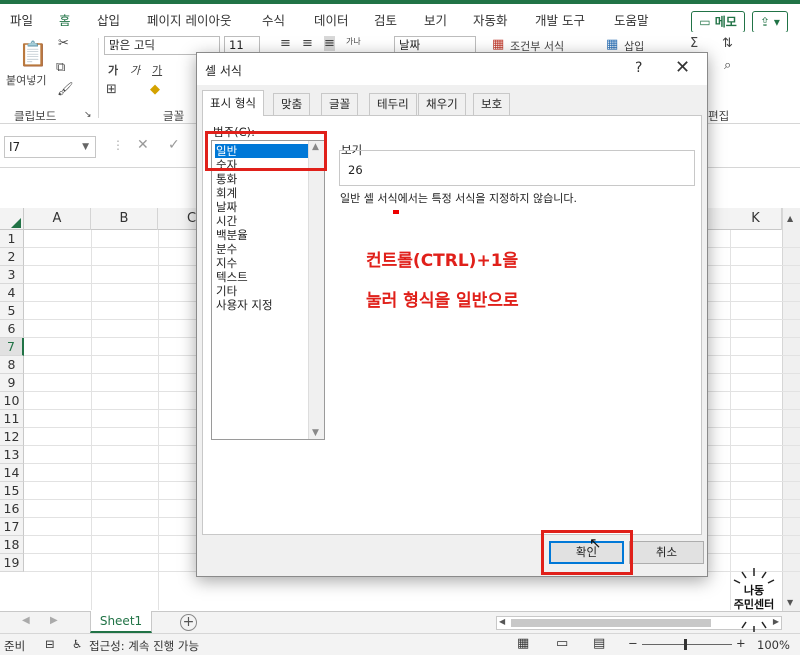 This screenshot has height=655, width=800. Describe the element at coordinates (718, 22) in the screenshot. I see `memo-button: ▭ 메모` at that location.